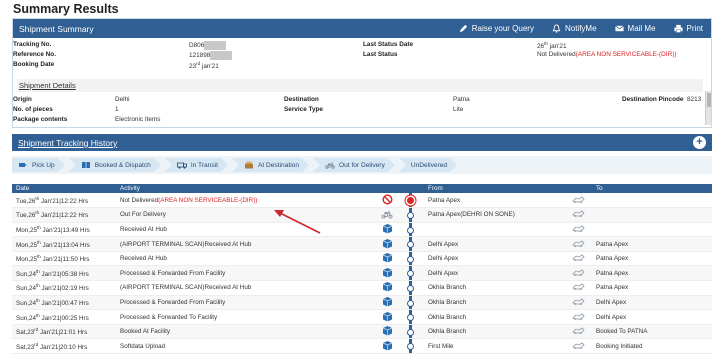 Image resolution: width=720 pixels, height=362 pixels. What do you see at coordinates (709, 100) in the screenshot?
I see `details-scroll-thumb` at bounding box center [709, 100].